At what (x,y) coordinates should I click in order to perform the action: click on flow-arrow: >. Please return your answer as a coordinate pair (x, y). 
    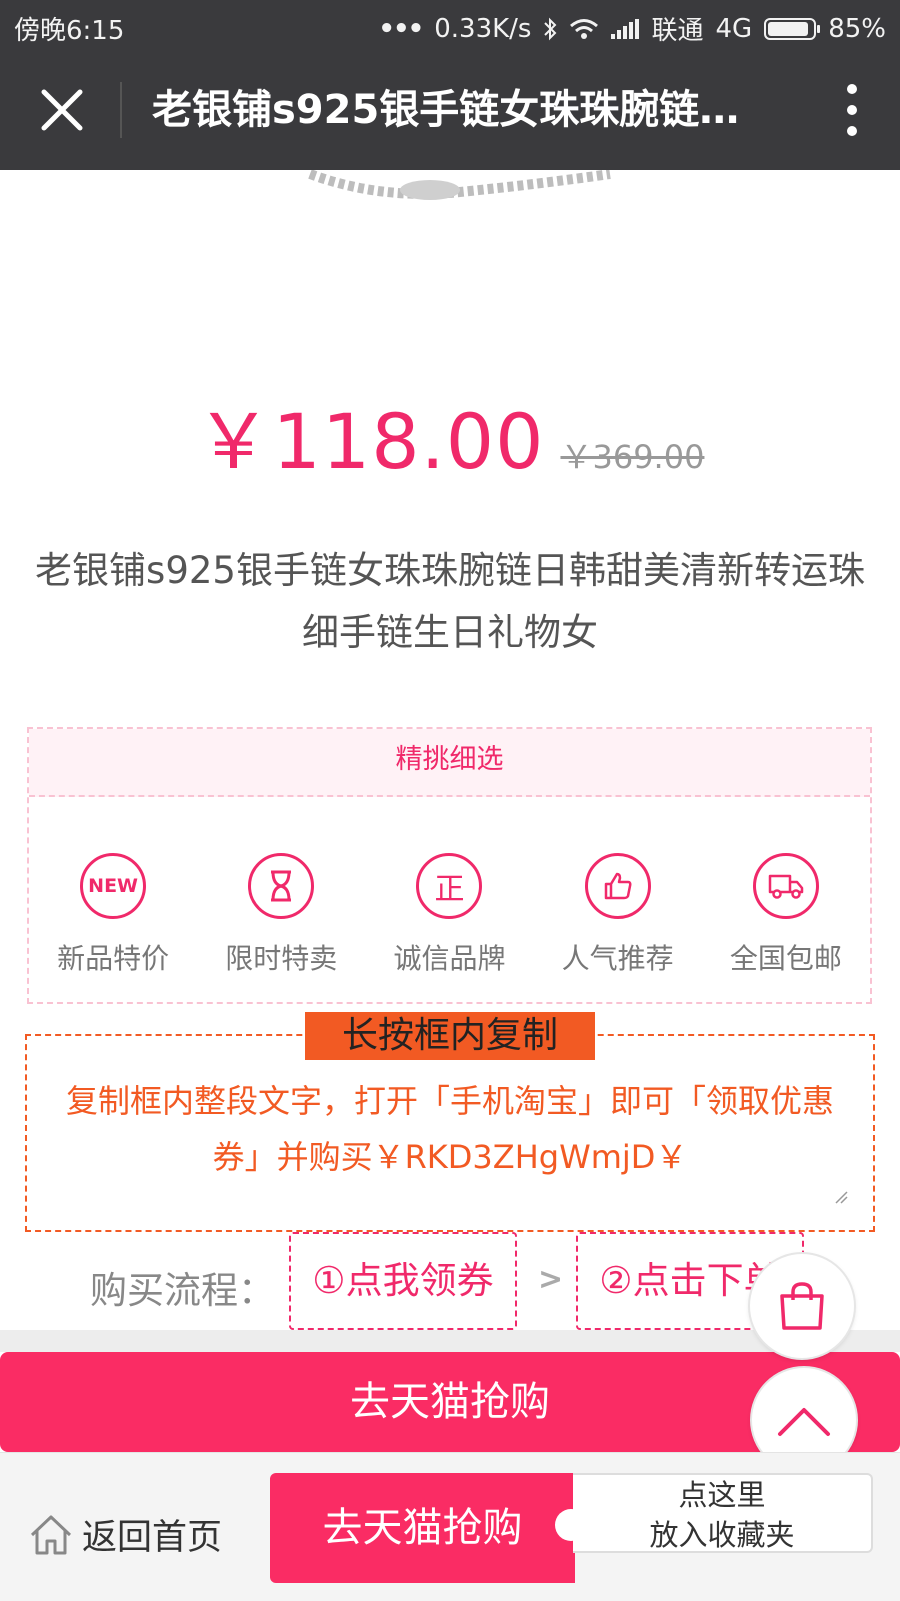
    Looking at the image, I should click on (551, 1279).